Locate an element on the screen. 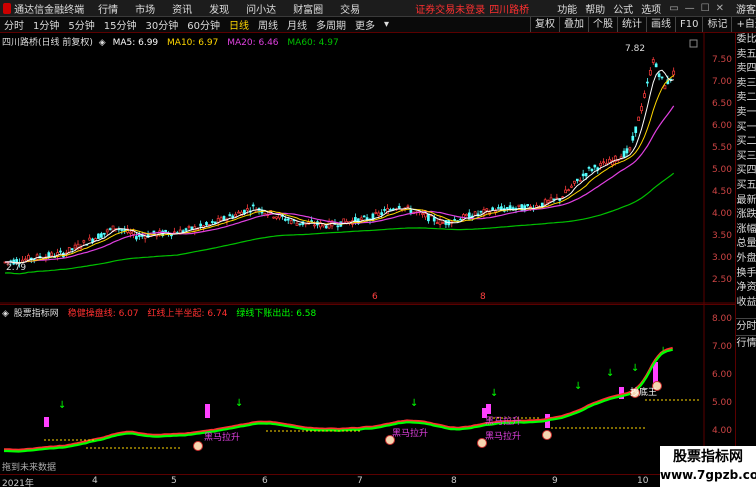 The width and height of the screenshot is (756, 487). add-watchlist-button: +自选 is located at coordinates (743, 24).